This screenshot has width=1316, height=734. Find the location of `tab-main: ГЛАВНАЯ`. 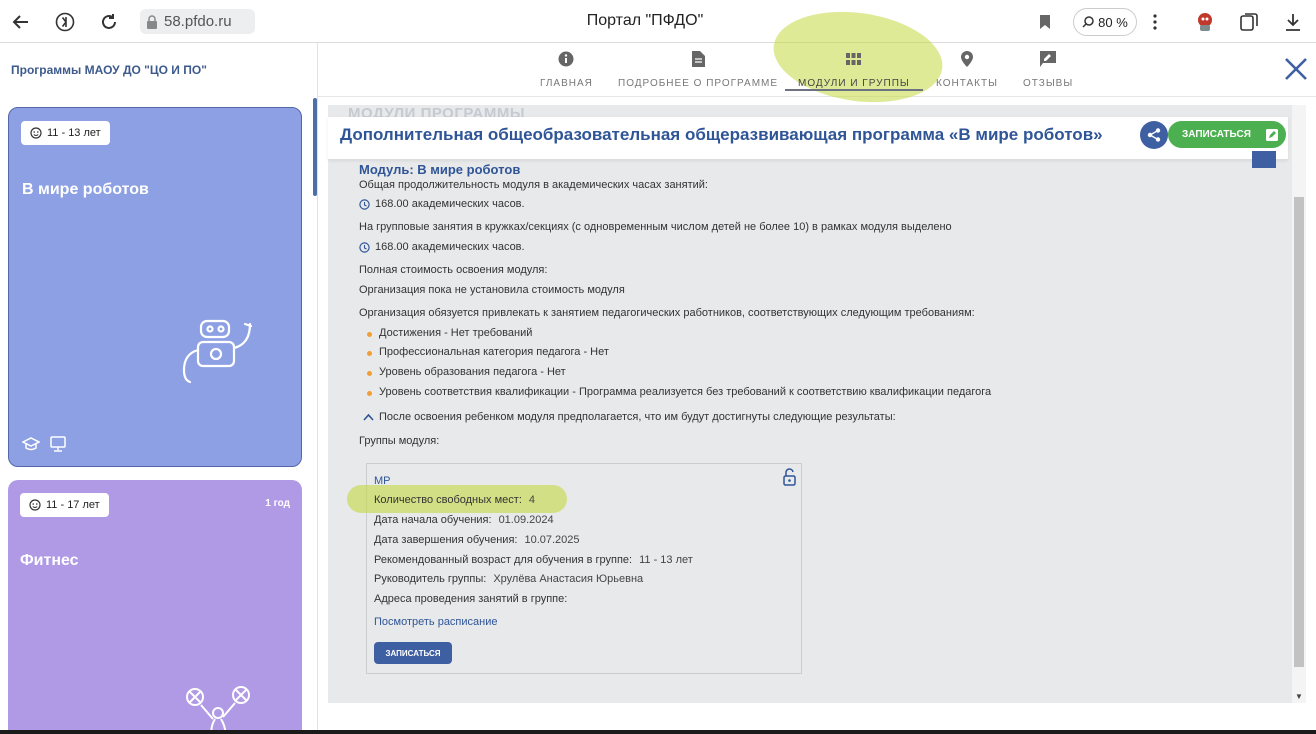

tab-main: ГЛАВНАЯ is located at coordinates (566, 70).